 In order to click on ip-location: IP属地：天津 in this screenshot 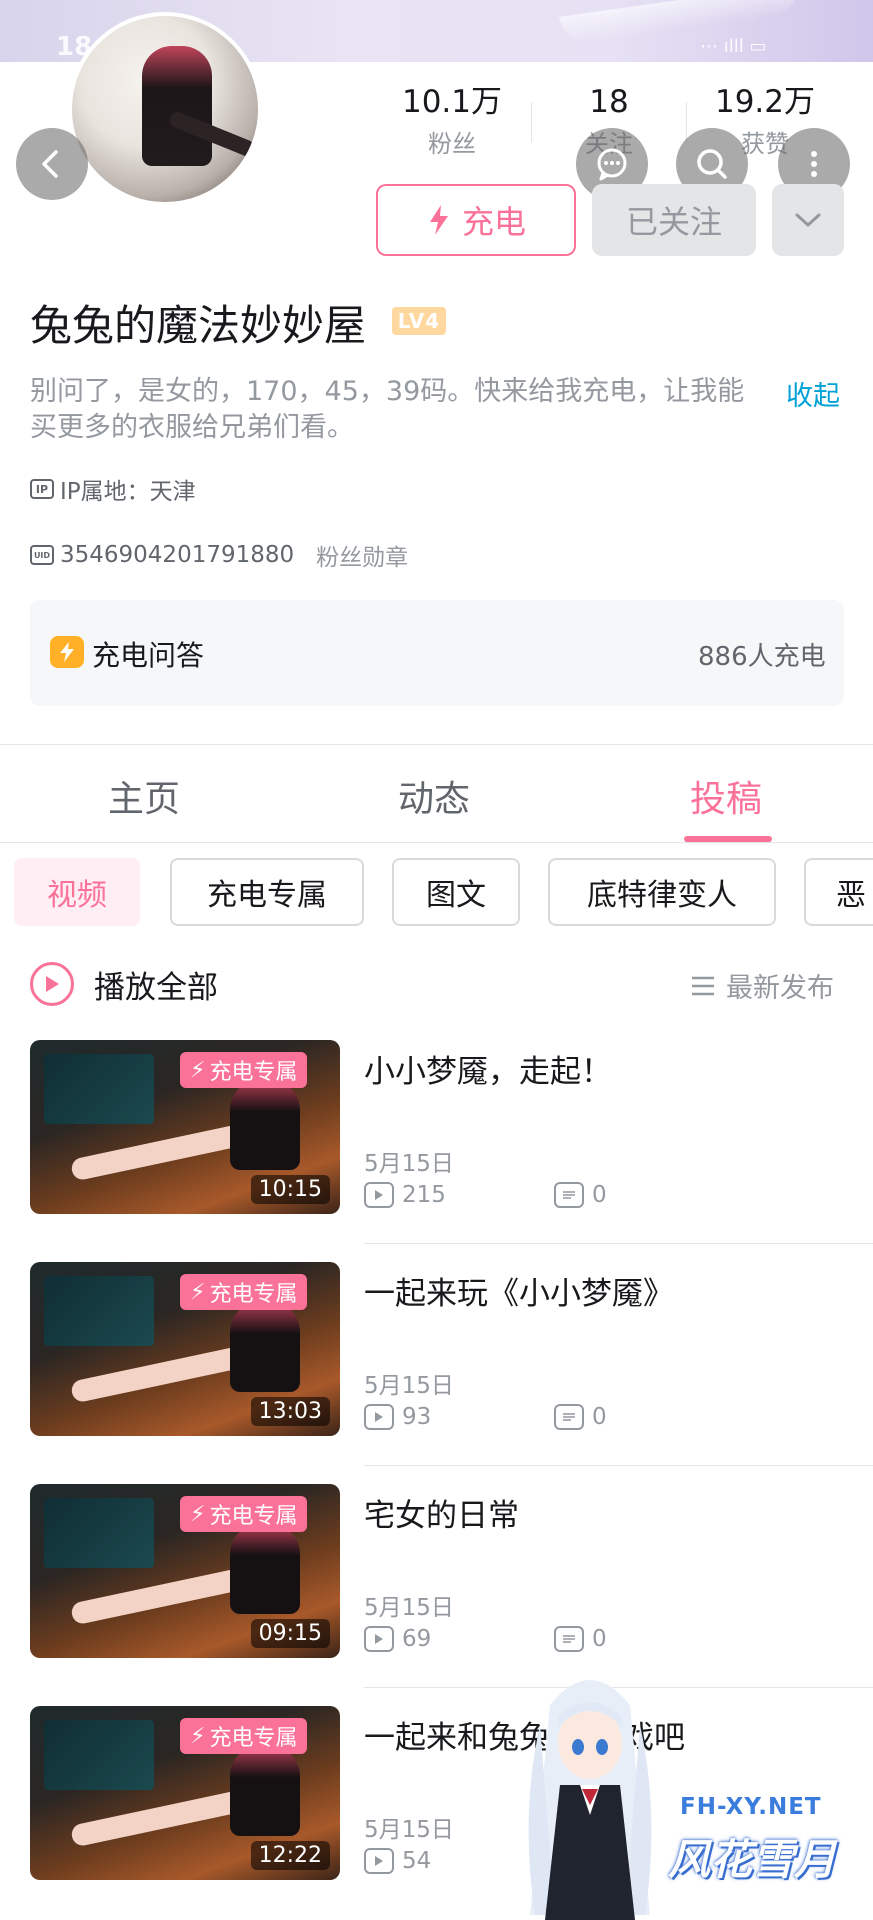, I will do `click(128, 492)`.